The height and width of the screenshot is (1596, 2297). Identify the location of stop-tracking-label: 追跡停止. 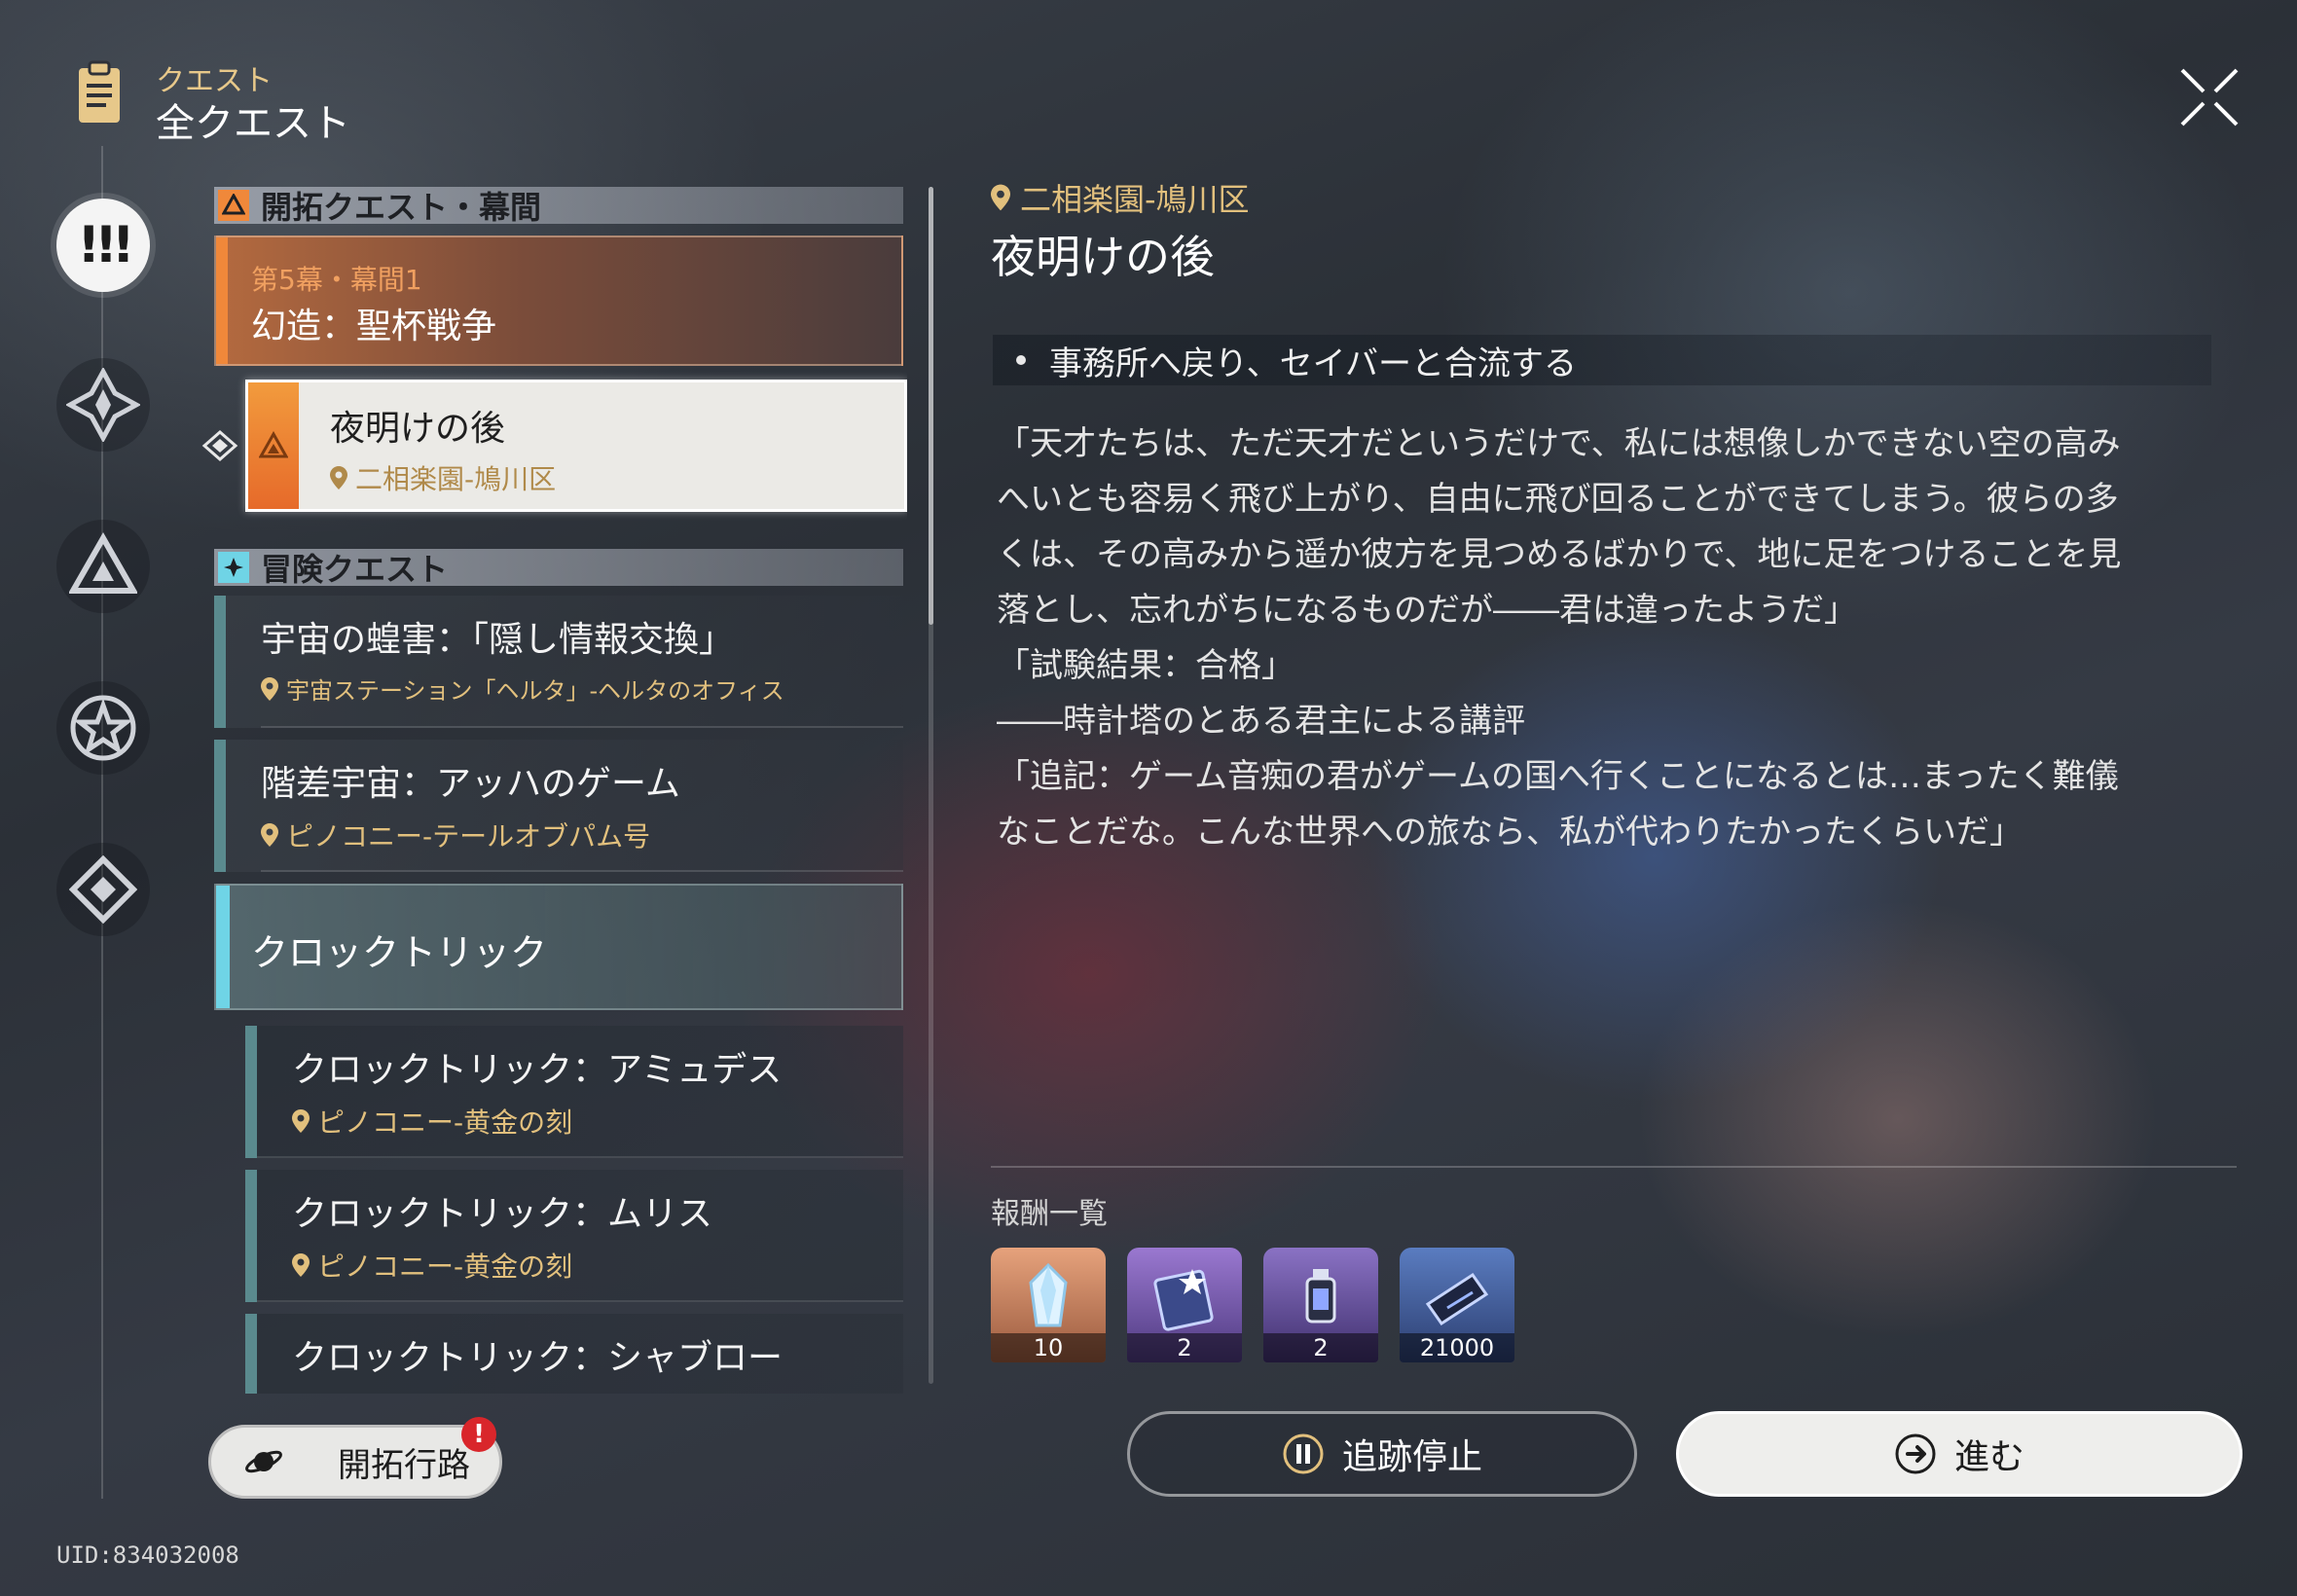
(1411, 1457).